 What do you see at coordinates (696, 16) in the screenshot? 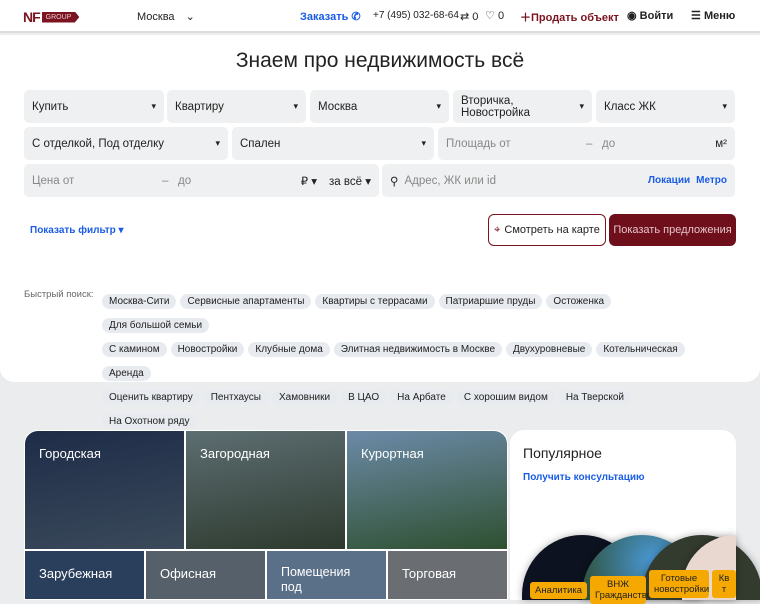
I see `hamburger-icon: ☰` at bounding box center [696, 16].